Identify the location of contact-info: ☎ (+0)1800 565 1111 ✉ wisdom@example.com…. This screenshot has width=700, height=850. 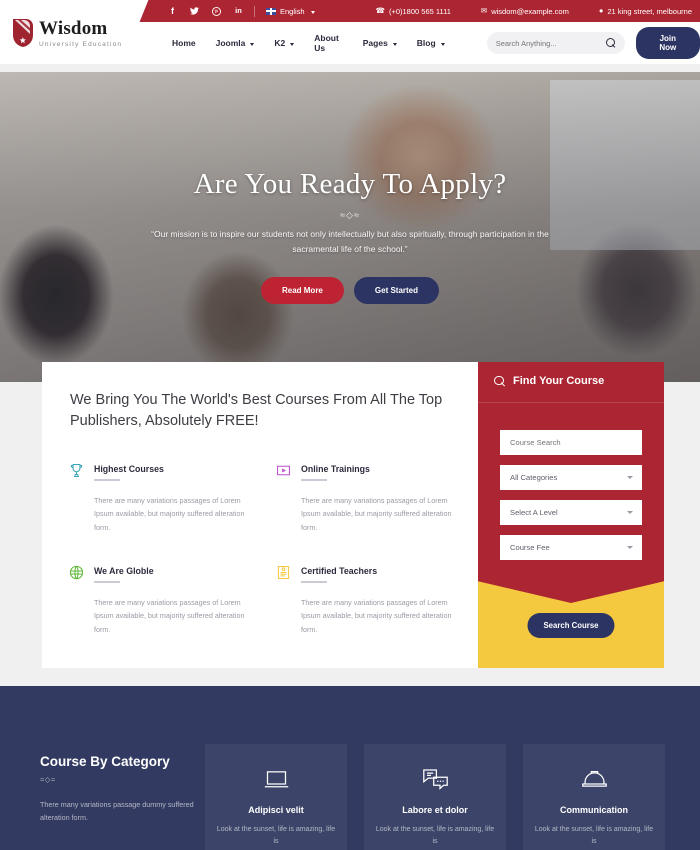
(534, 11).